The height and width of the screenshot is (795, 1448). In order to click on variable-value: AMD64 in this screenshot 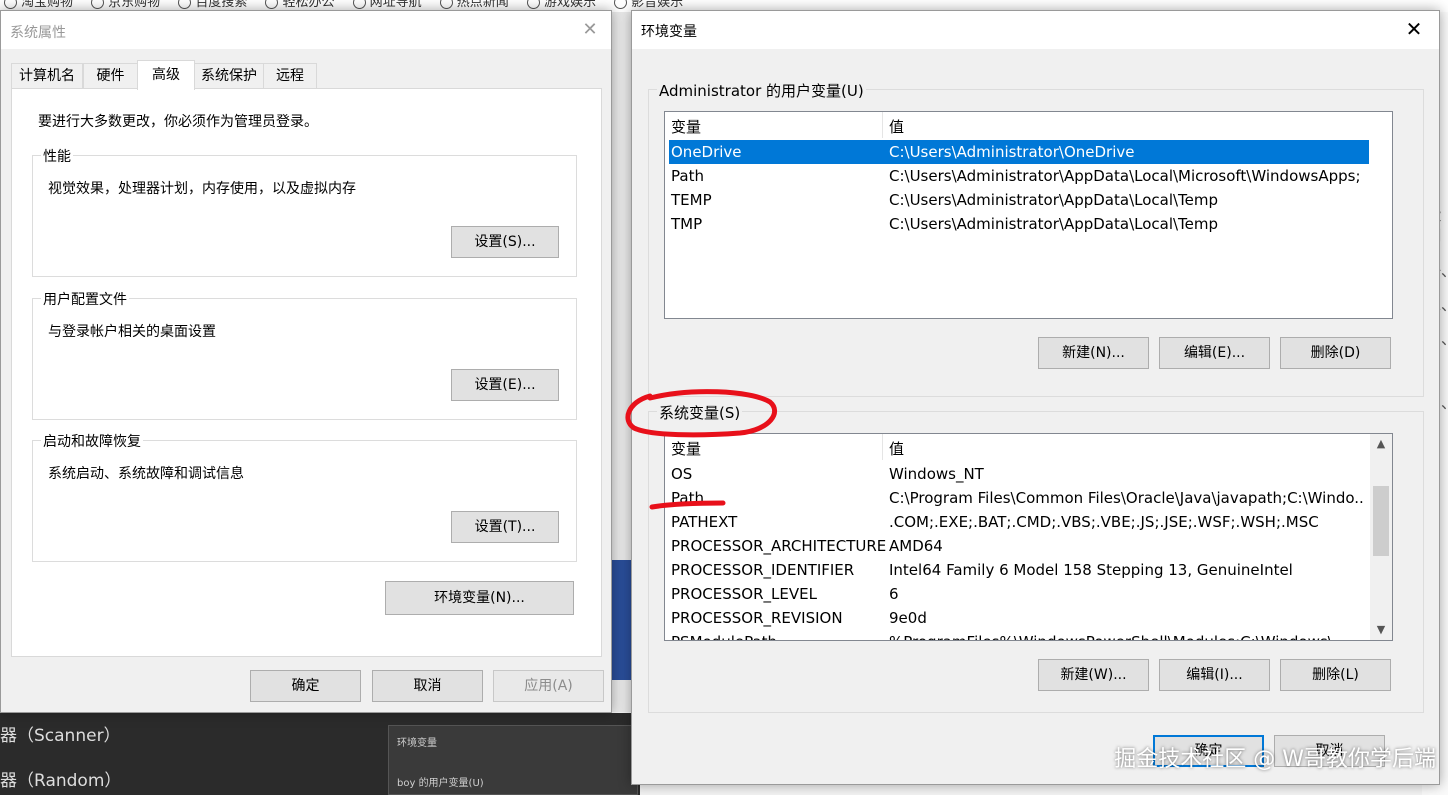, I will do `click(916, 546)`.